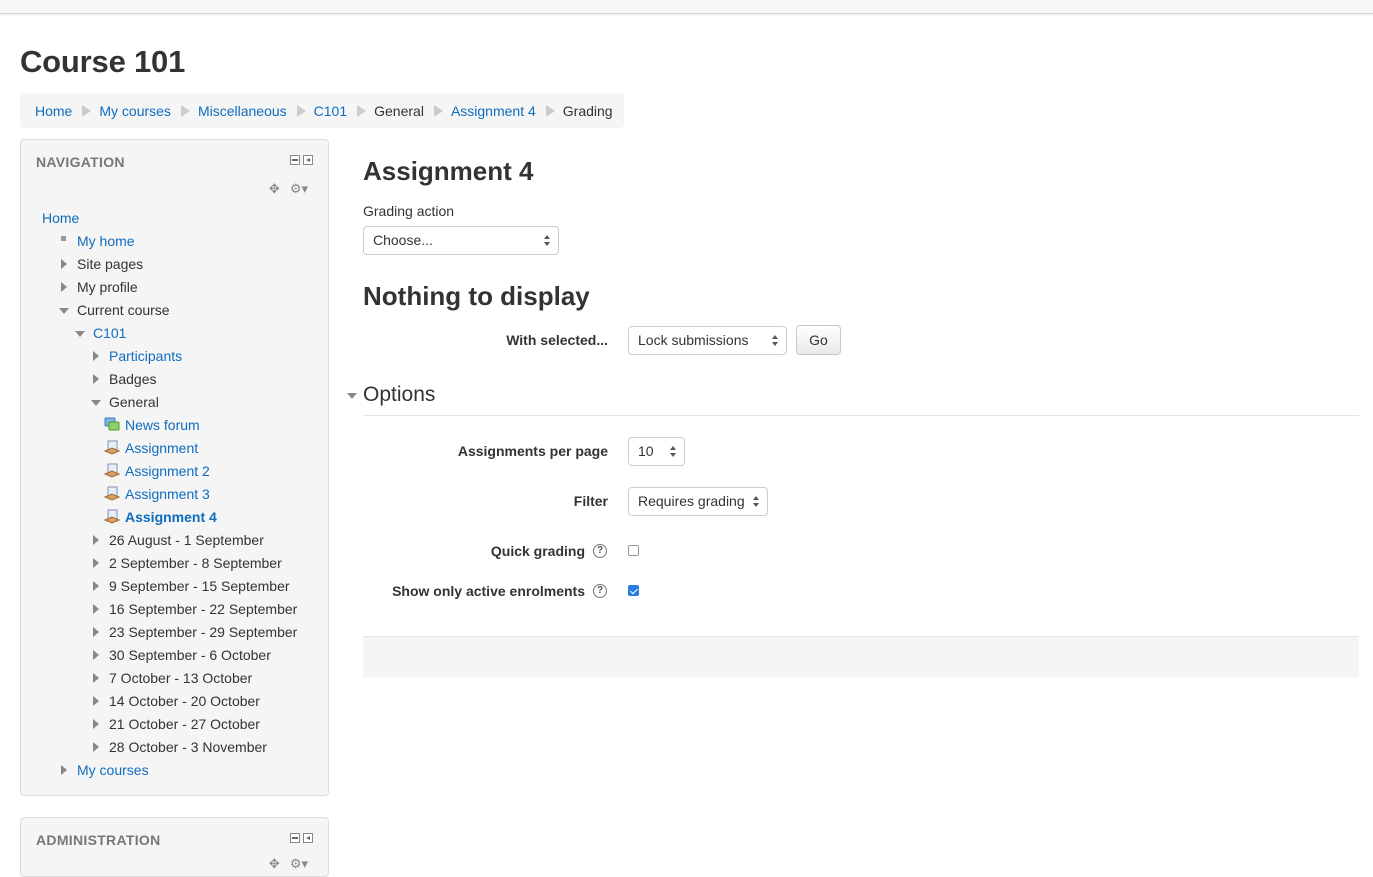  What do you see at coordinates (818, 340) in the screenshot?
I see `go-button: Go` at bounding box center [818, 340].